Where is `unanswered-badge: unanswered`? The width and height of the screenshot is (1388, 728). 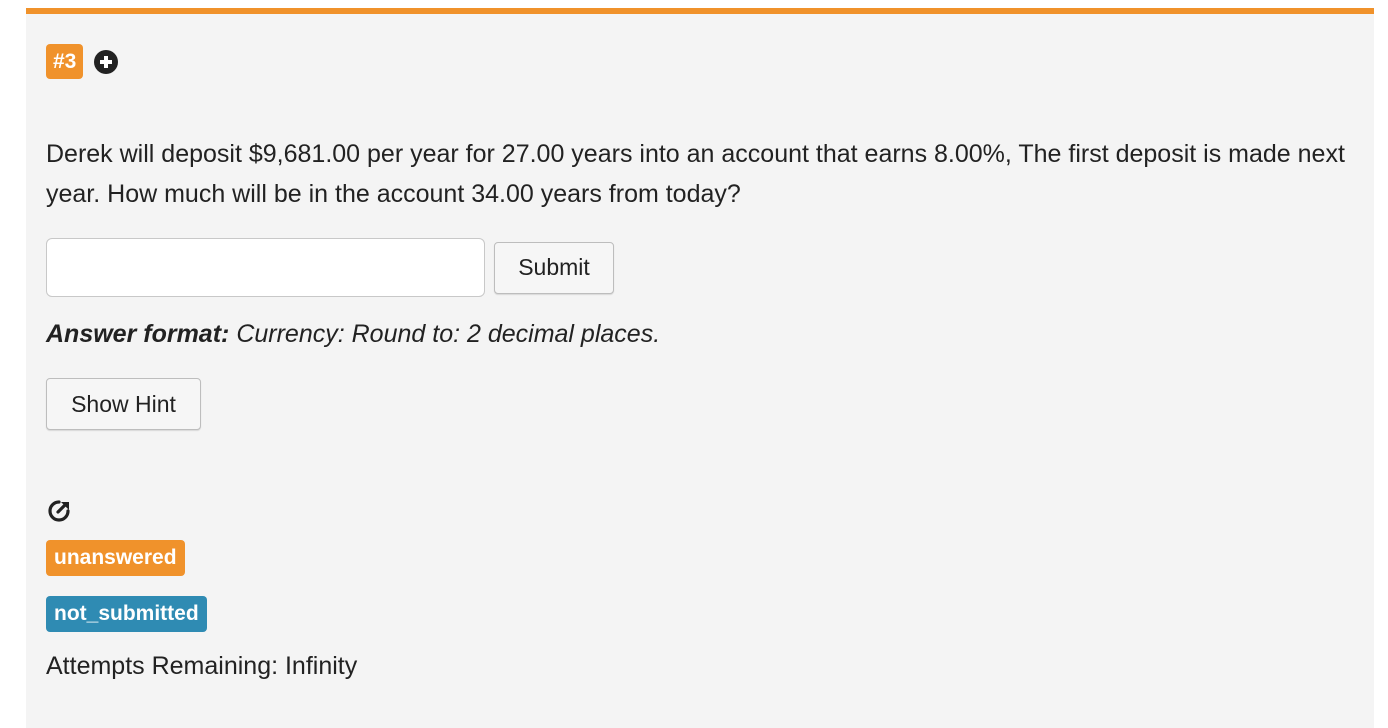
unanswered-badge: unanswered is located at coordinates (115, 558).